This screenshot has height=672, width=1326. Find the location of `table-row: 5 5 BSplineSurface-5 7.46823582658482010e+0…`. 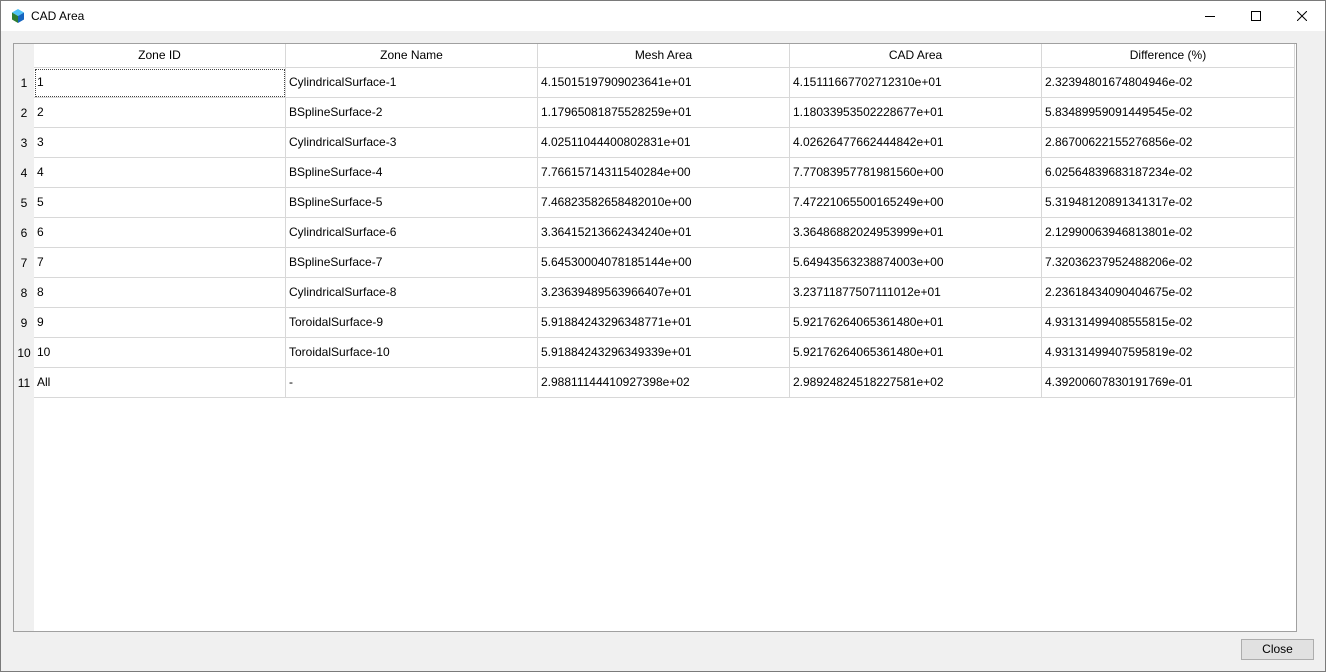

table-row: 5 5 BSplineSurface-5 7.46823582658482010e+0… is located at coordinates (654, 203).